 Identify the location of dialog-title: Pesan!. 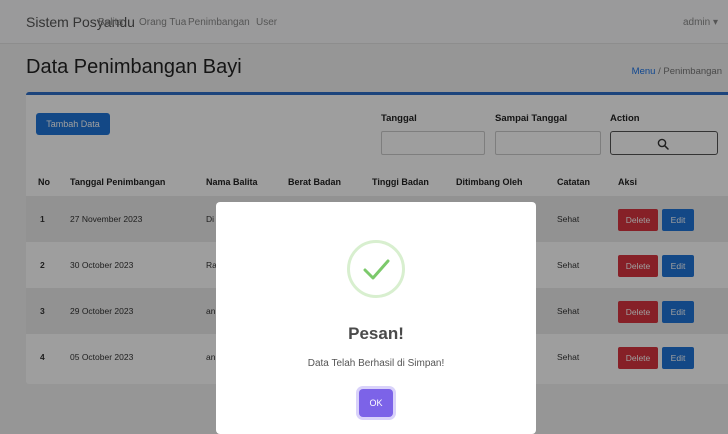
(376, 333).